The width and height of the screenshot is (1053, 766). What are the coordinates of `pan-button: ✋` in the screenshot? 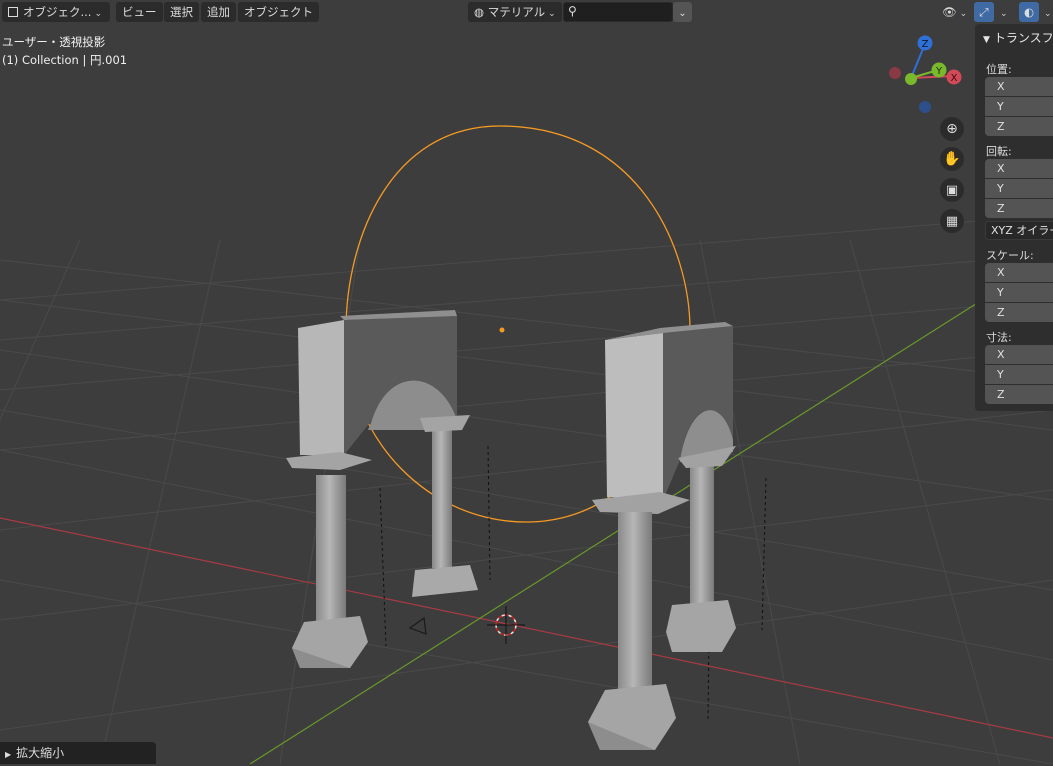 It's located at (952, 159).